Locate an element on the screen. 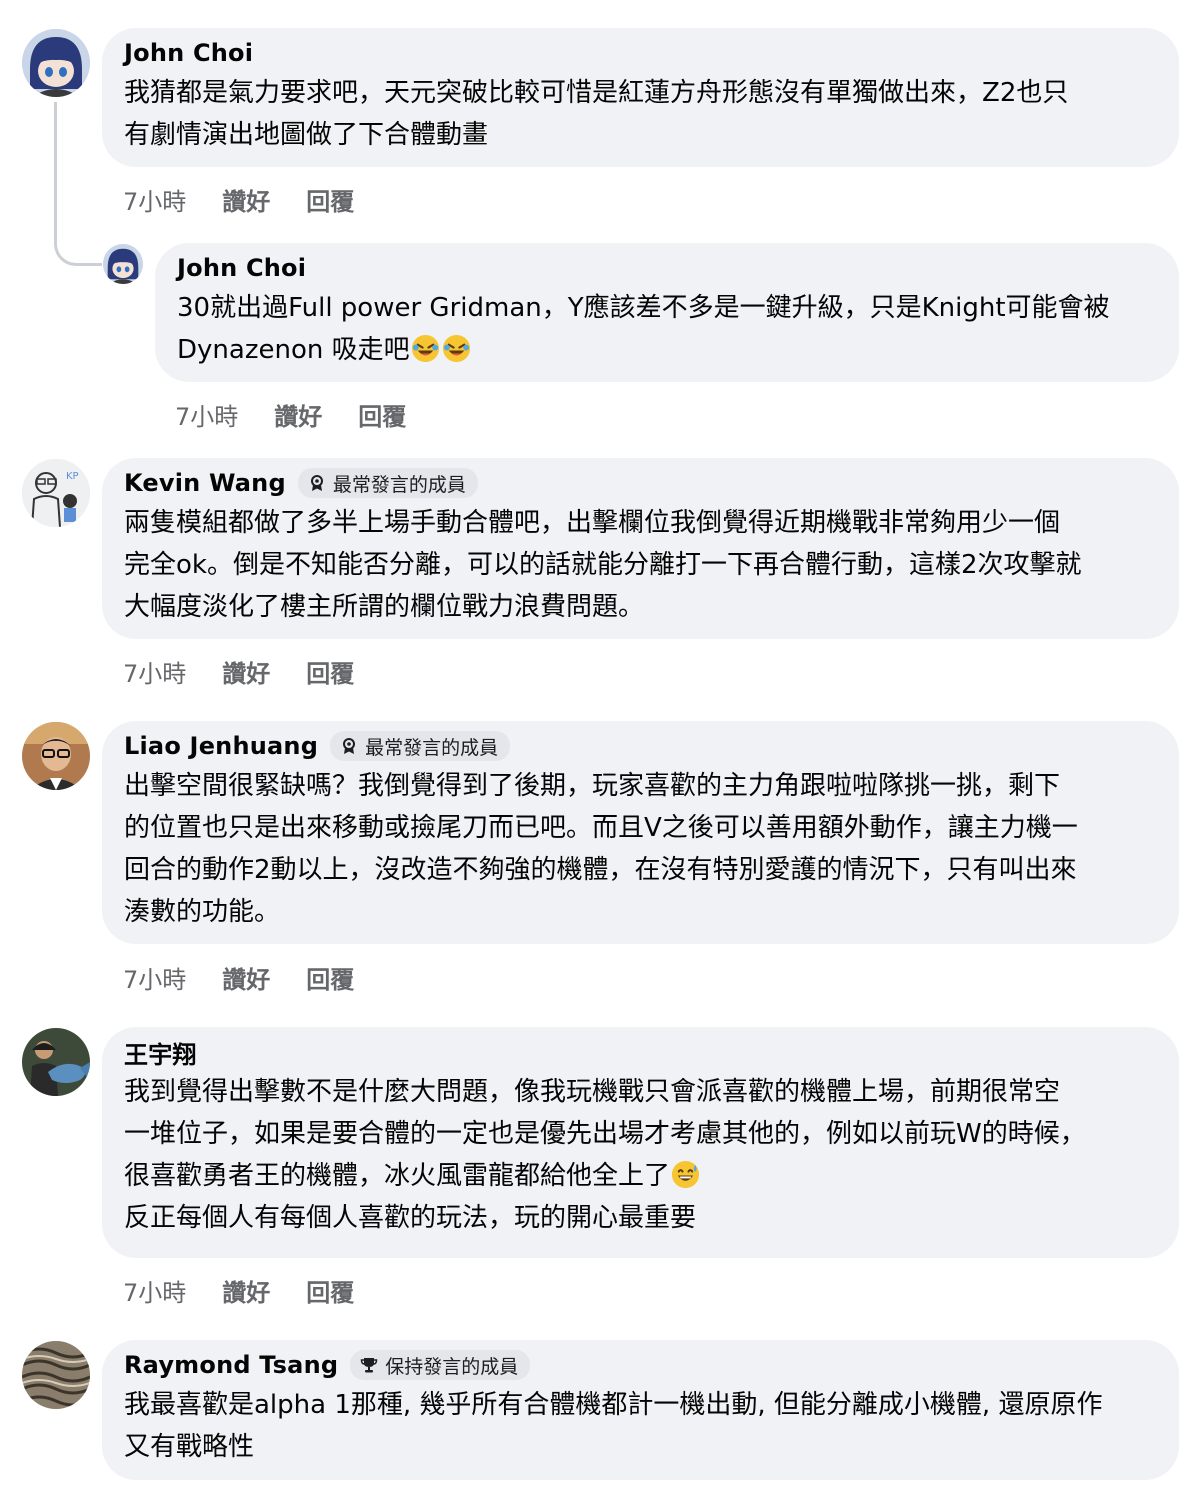  photo-avatar-icon is located at coordinates (56, 756).